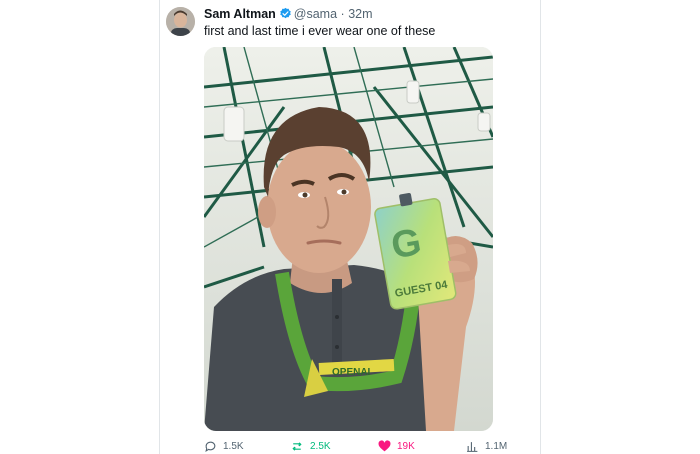 This screenshot has height=454, width=700. What do you see at coordinates (396, 446) in the screenshot?
I see `like-button: 19K` at bounding box center [396, 446].